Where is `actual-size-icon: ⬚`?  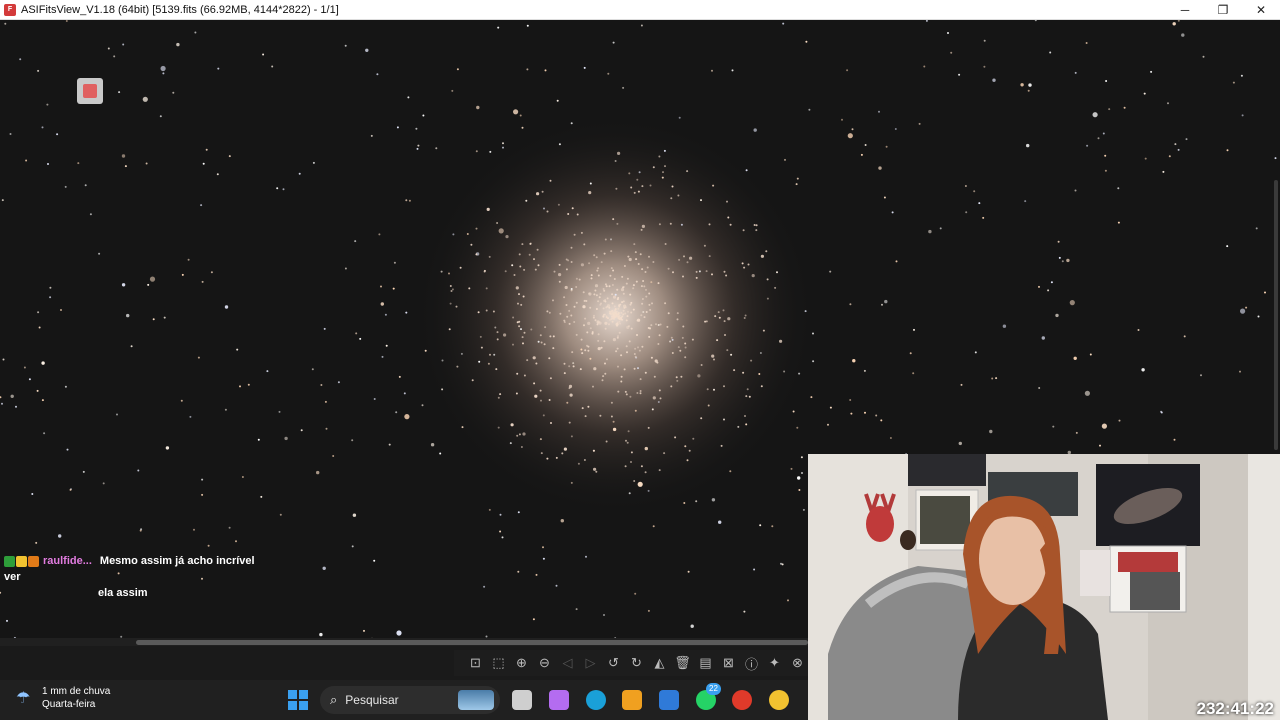
actual-size-icon: ⬚ is located at coordinates (498, 663).